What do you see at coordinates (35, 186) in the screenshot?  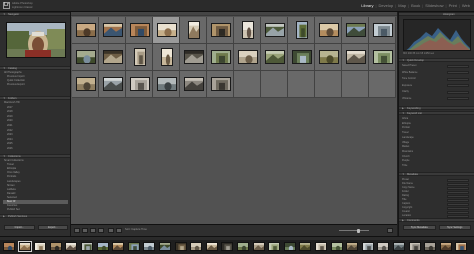 I see `collection-item: Simien` at bounding box center [35, 186].